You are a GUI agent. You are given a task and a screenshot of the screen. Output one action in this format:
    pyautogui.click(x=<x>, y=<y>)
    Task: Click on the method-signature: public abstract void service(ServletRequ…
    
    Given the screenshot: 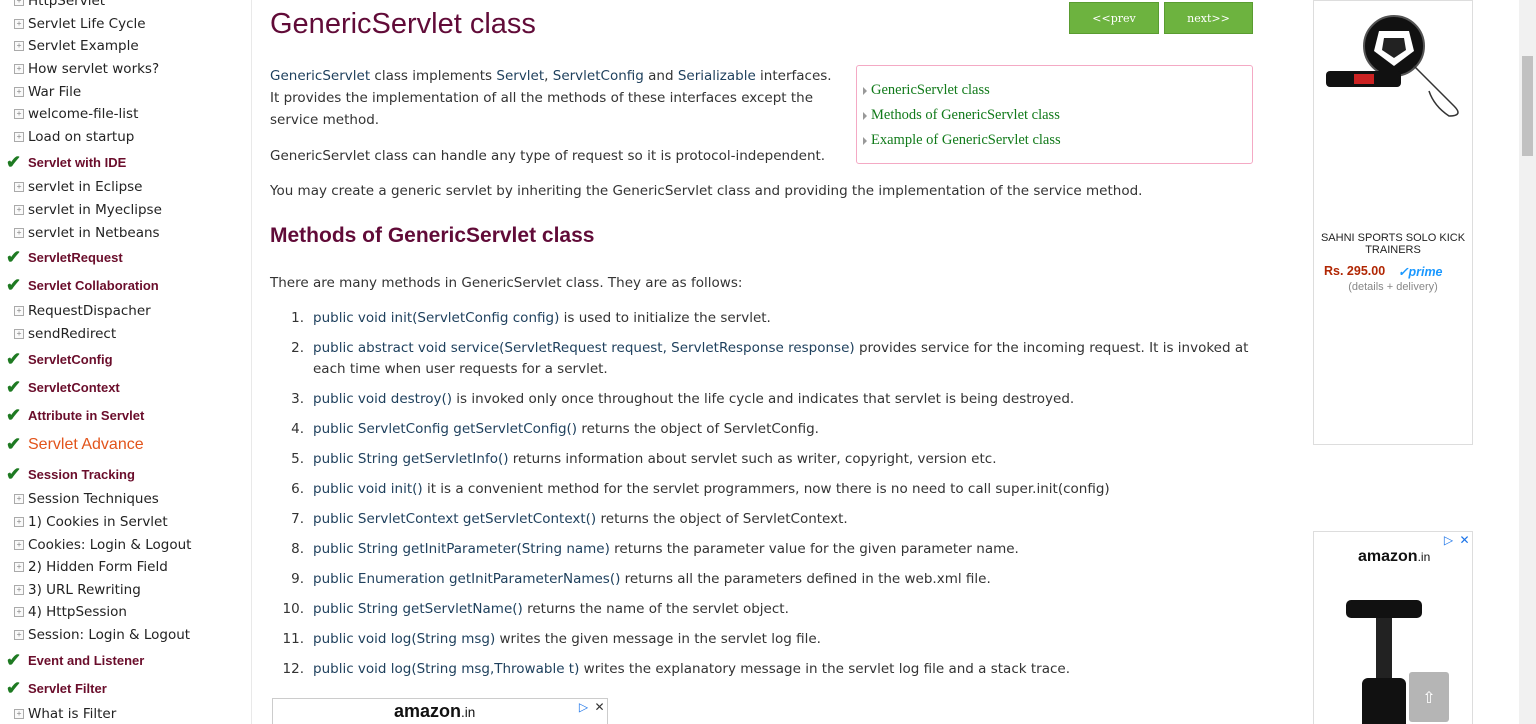 What is the action you would take?
    pyautogui.click(x=584, y=348)
    